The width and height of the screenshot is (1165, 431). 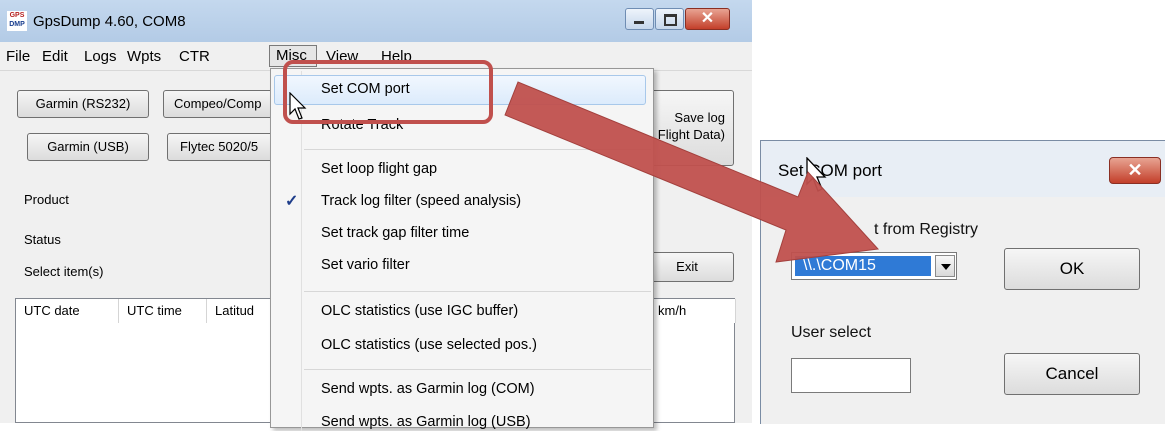 I want to click on status-label: Status, so click(x=42, y=239).